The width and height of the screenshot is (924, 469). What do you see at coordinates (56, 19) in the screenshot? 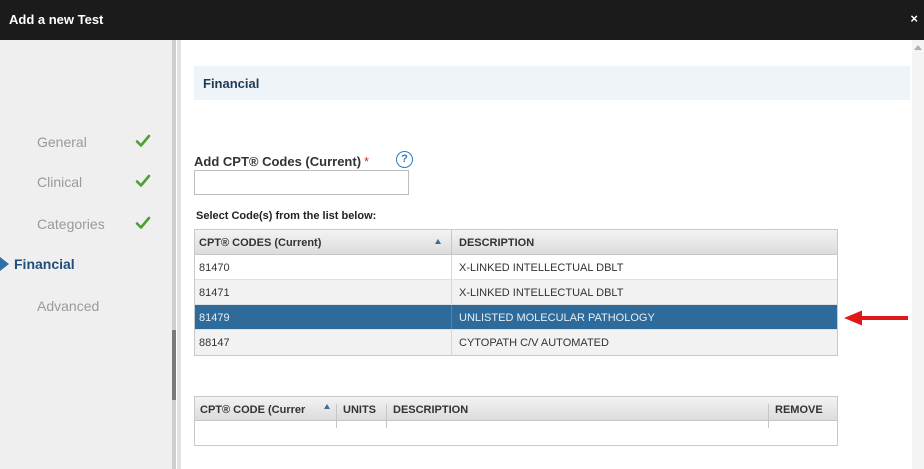
I see `dialog-title: Add a new Test` at bounding box center [56, 19].